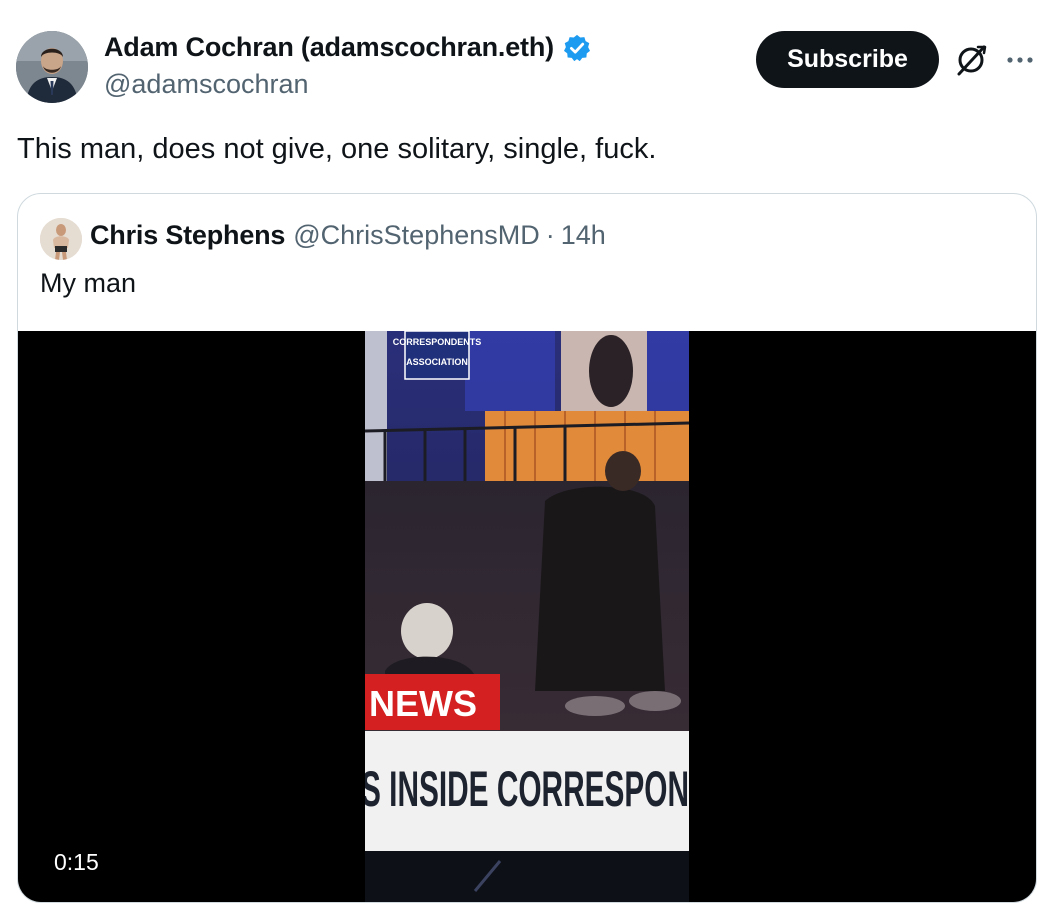 The width and height of the screenshot is (1058, 916). I want to click on quoted-text: My man, so click(88, 283).